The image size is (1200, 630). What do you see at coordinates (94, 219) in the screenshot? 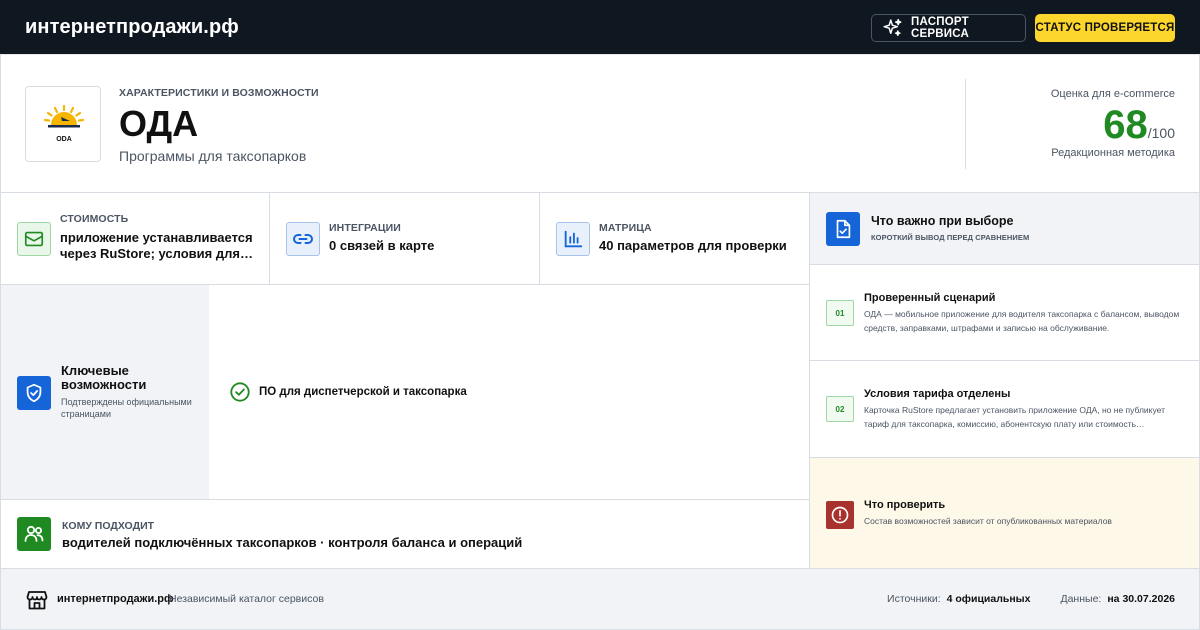
I see `stat-cost-label: СТОИМОСТЬ` at bounding box center [94, 219].